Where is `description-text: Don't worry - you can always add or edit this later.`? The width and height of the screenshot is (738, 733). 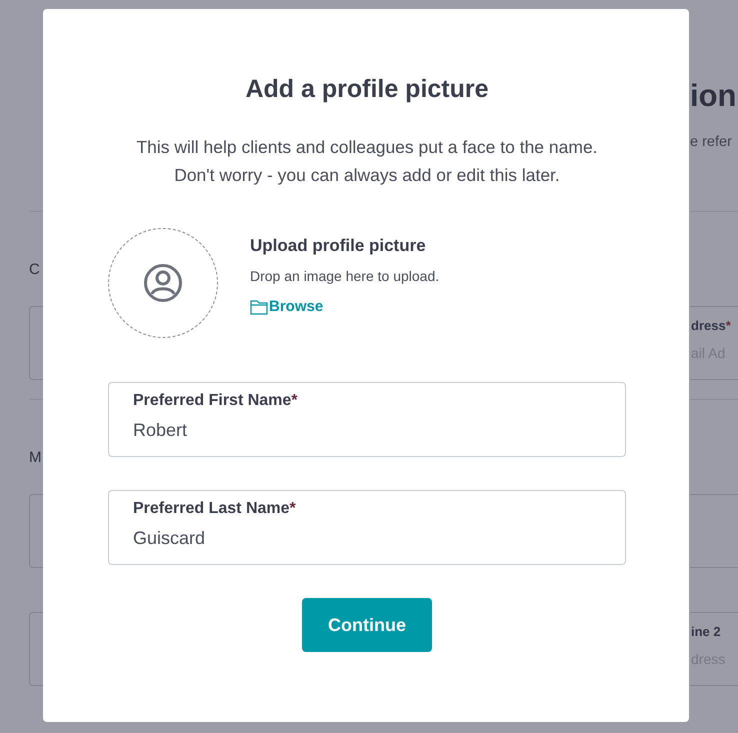 description-text: Don't worry - you can always add or edit this later. is located at coordinates (367, 175).